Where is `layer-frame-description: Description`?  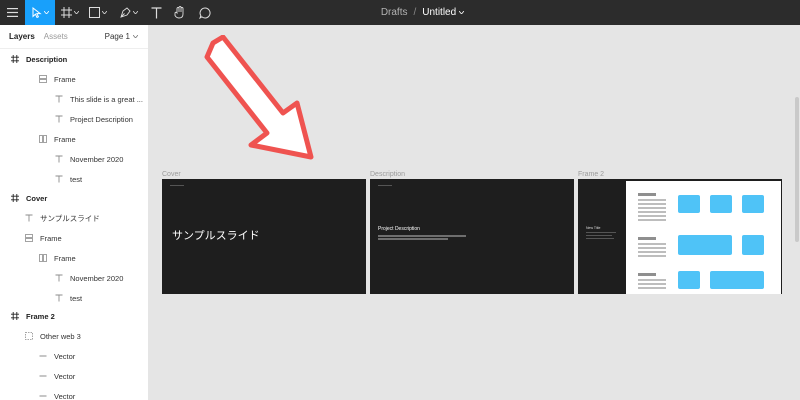 layer-frame-description: Description is located at coordinates (74, 59).